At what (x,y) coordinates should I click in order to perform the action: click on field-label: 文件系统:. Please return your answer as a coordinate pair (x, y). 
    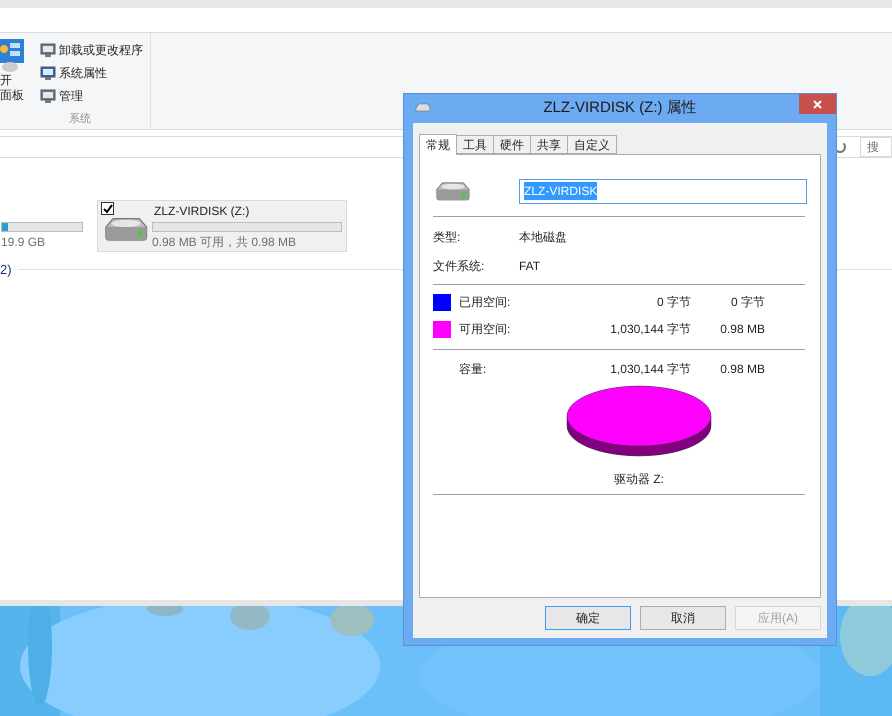
    Looking at the image, I should click on (459, 266).